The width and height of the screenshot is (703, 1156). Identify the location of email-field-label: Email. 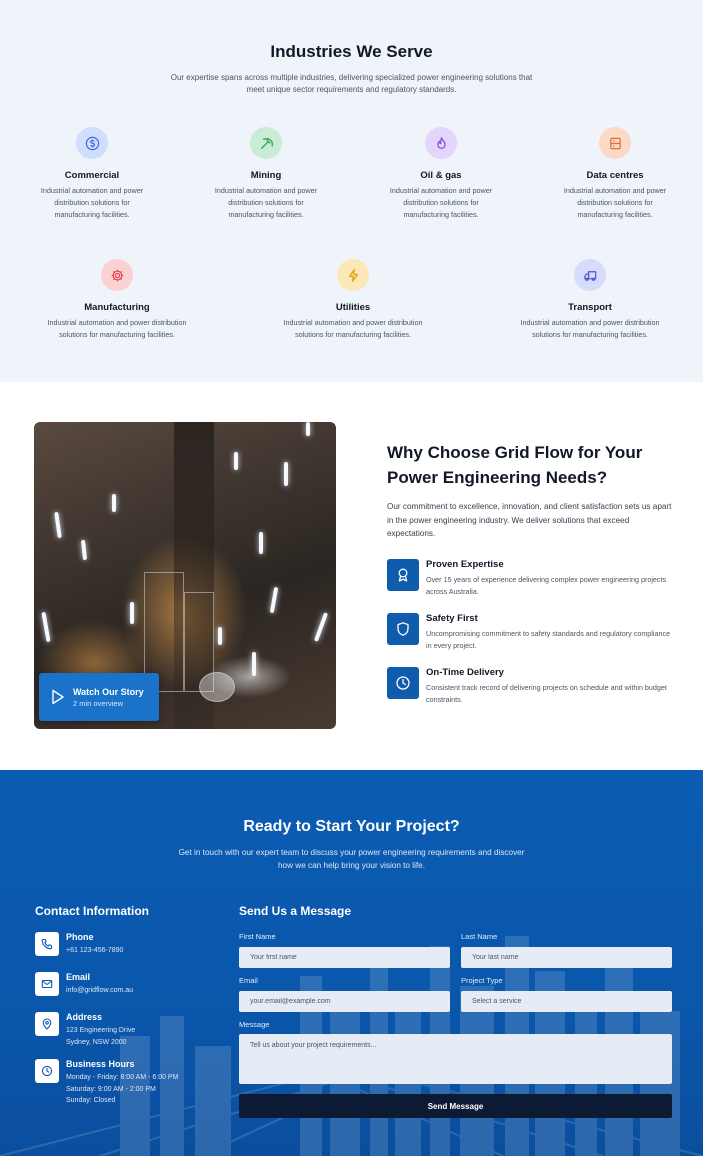
(248, 980).